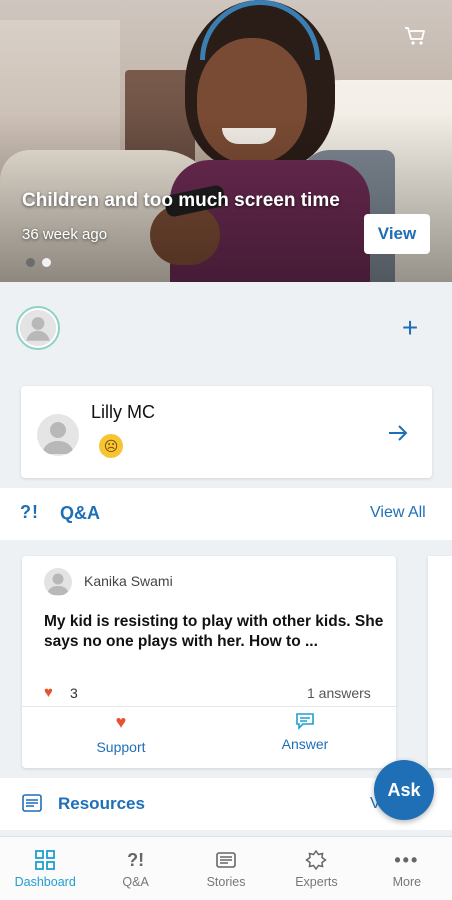  What do you see at coordinates (209, 706) in the screenshot?
I see `divider` at bounding box center [209, 706].